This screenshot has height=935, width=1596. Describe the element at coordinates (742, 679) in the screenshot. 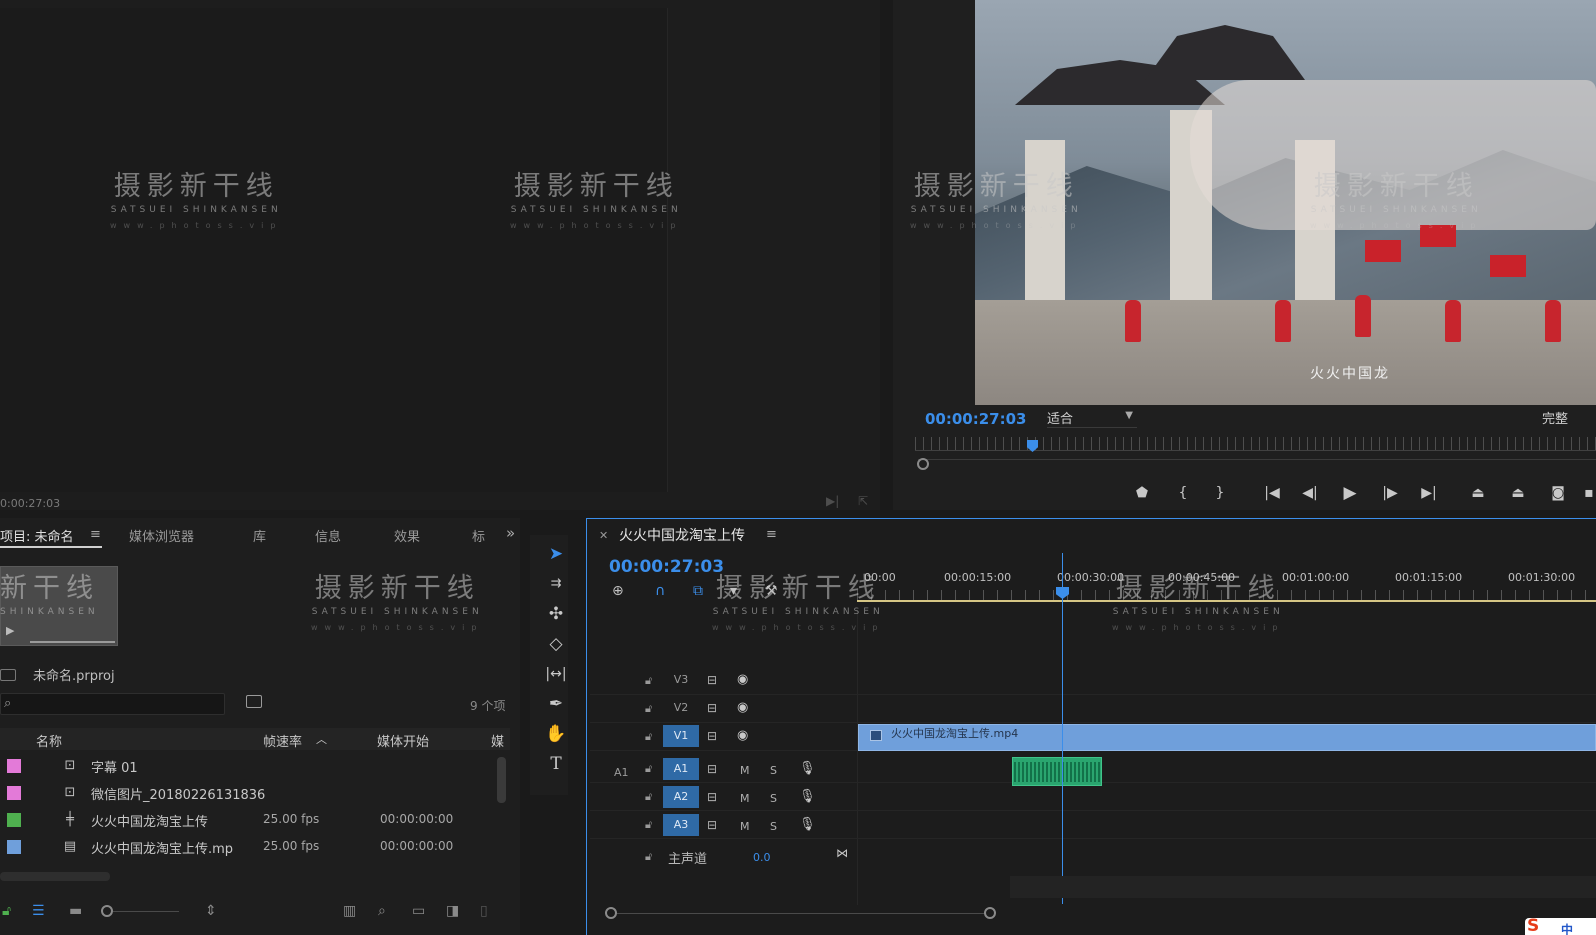

I see `eye-icon: ◉` at that location.